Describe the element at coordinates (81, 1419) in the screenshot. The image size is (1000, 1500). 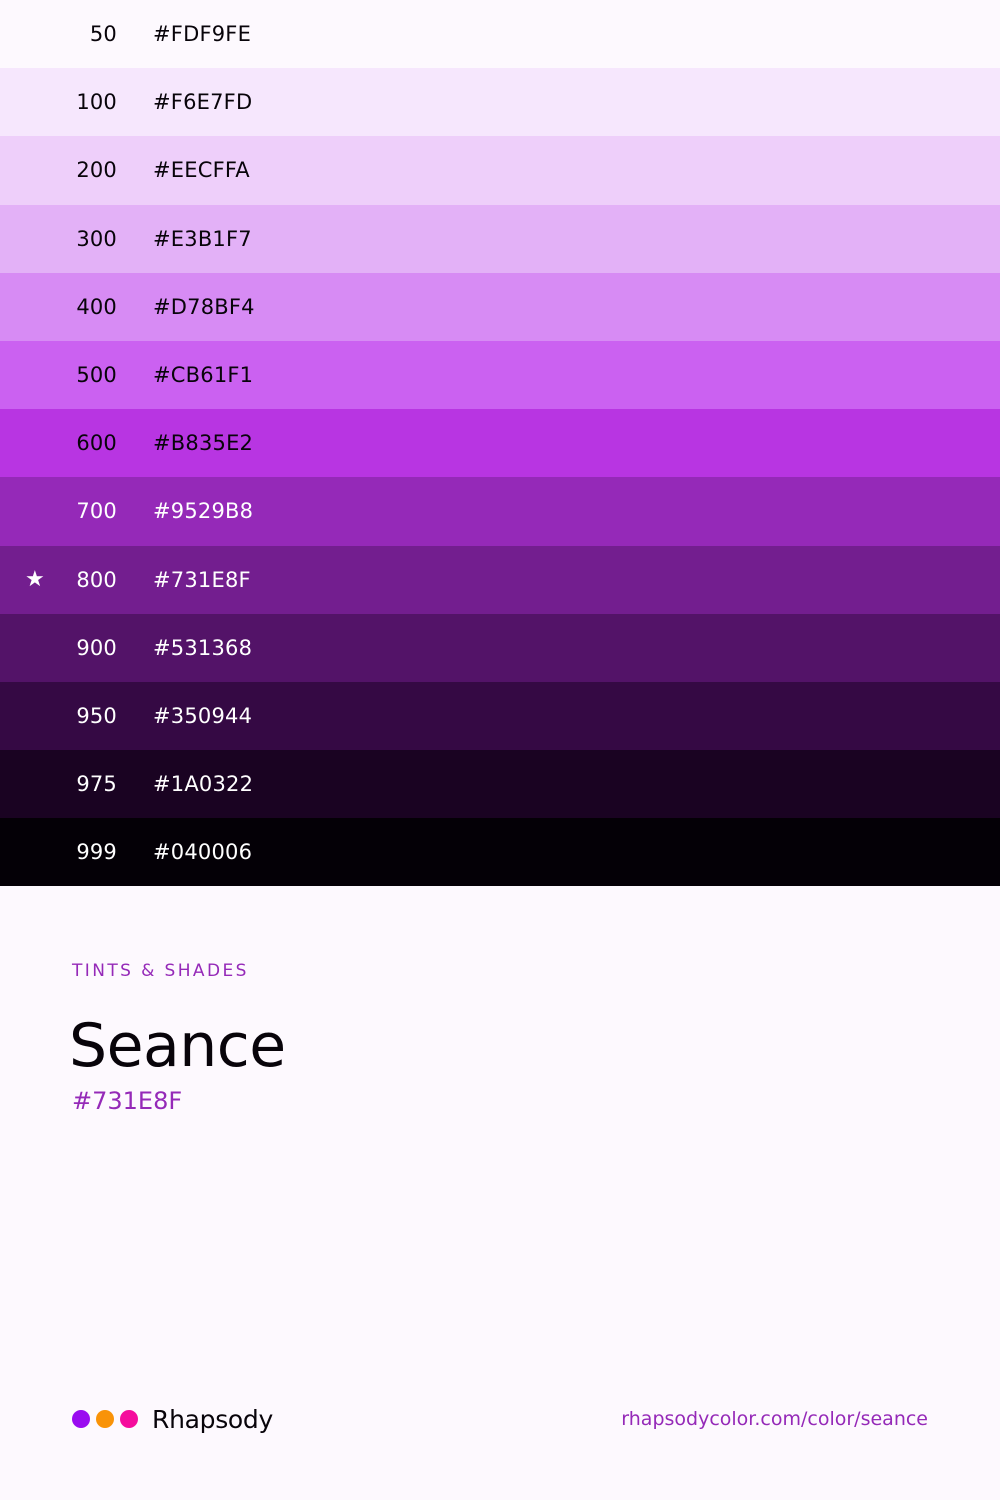
I see `logo-dot-purple-icon` at that location.